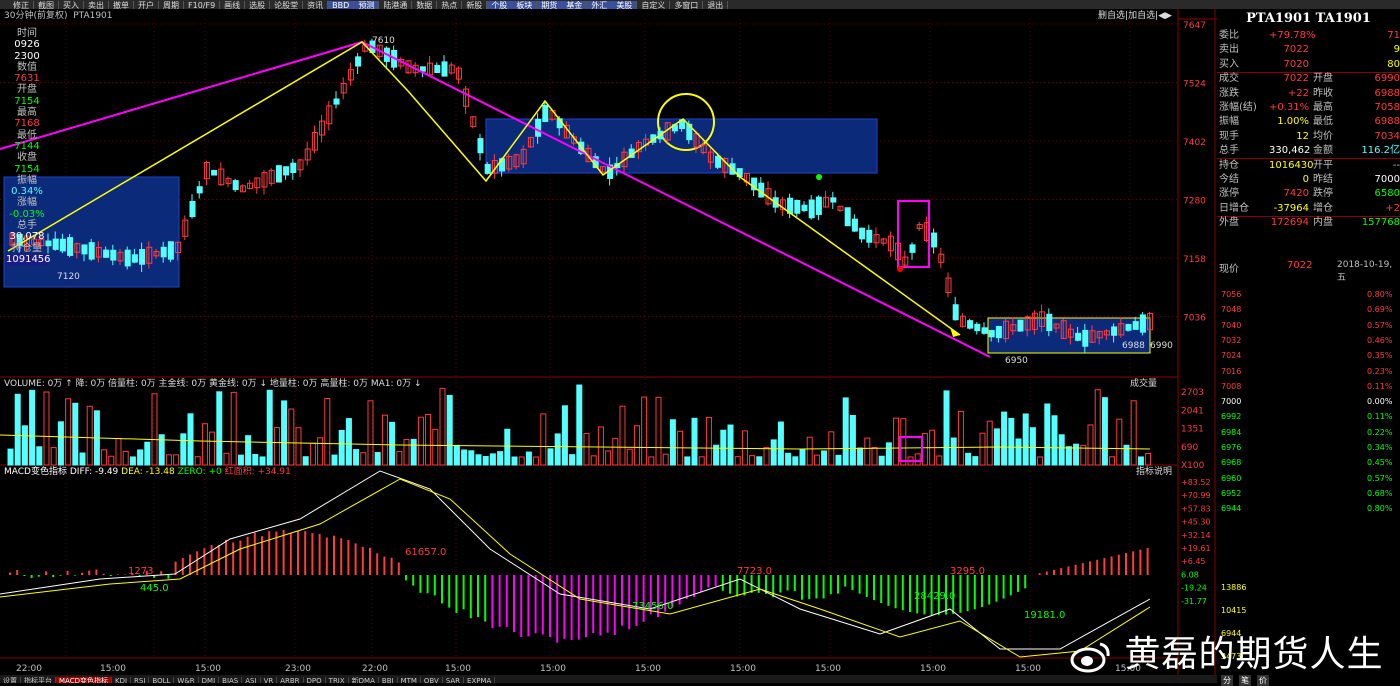 This screenshot has width=1400, height=686. I want to click on volume-value: 30,078, so click(27, 237).